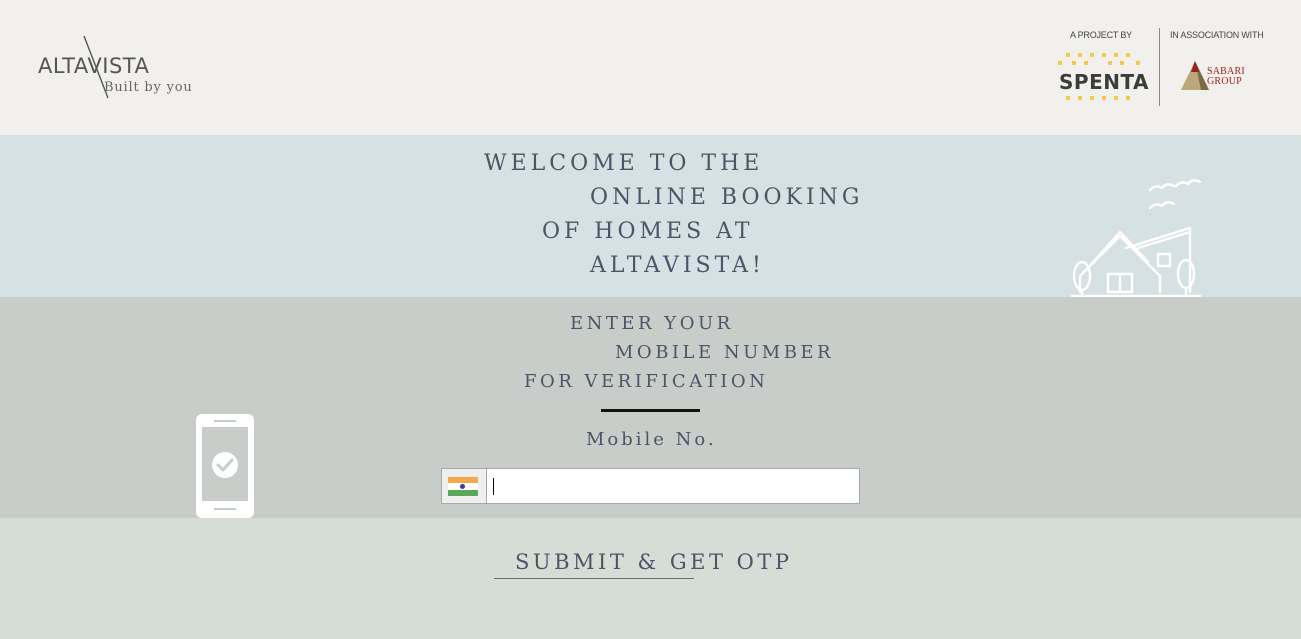  What do you see at coordinates (493, 486) in the screenshot?
I see `text-caret` at bounding box center [493, 486].